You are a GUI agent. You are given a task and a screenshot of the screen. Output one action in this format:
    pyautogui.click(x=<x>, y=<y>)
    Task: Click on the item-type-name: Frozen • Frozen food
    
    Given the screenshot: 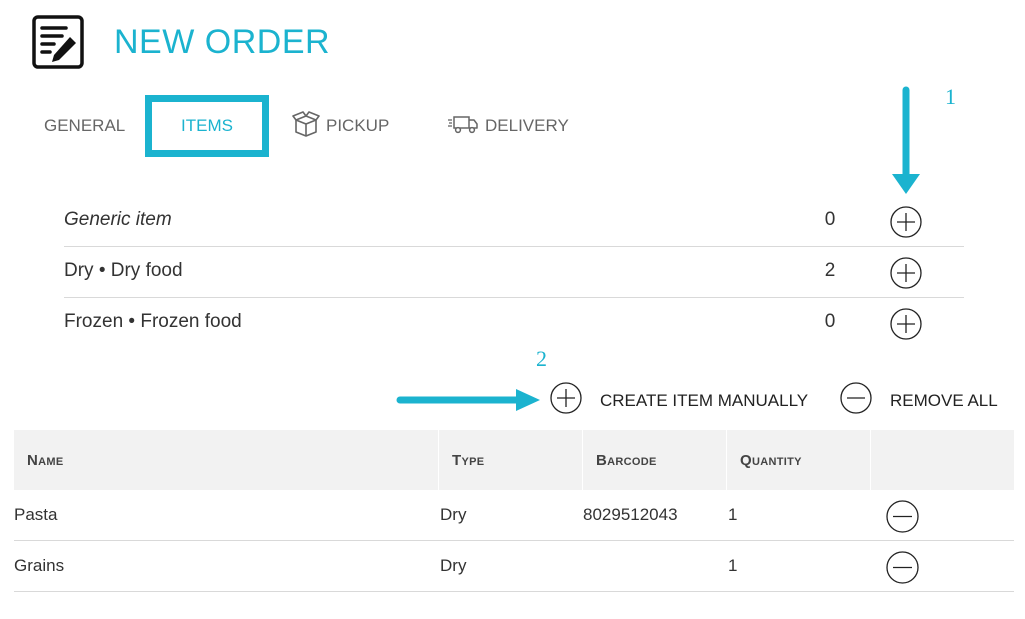 What is the action you would take?
    pyautogui.click(x=153, y=321)
    